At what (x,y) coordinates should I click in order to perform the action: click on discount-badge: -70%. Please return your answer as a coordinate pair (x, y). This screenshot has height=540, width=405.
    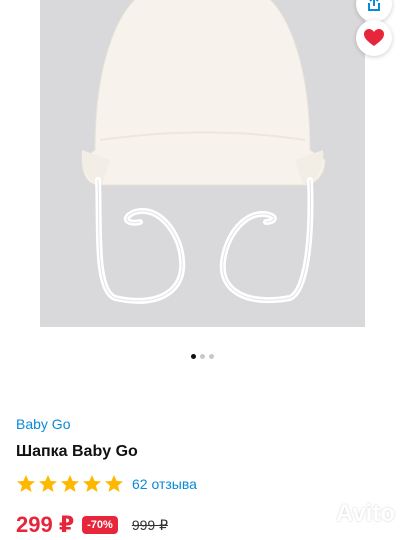
    Looking at the image, I should click on (100, 525).